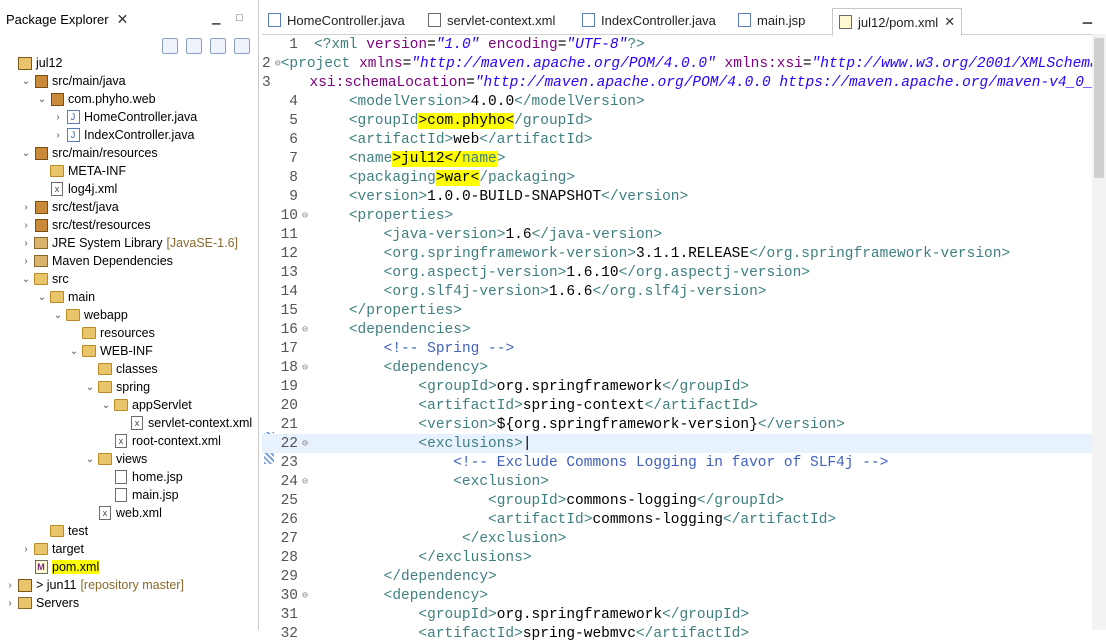 This screenshot has width=1106, height=643. I want to click on code-line: 15 </properties>, so click(677, 310).